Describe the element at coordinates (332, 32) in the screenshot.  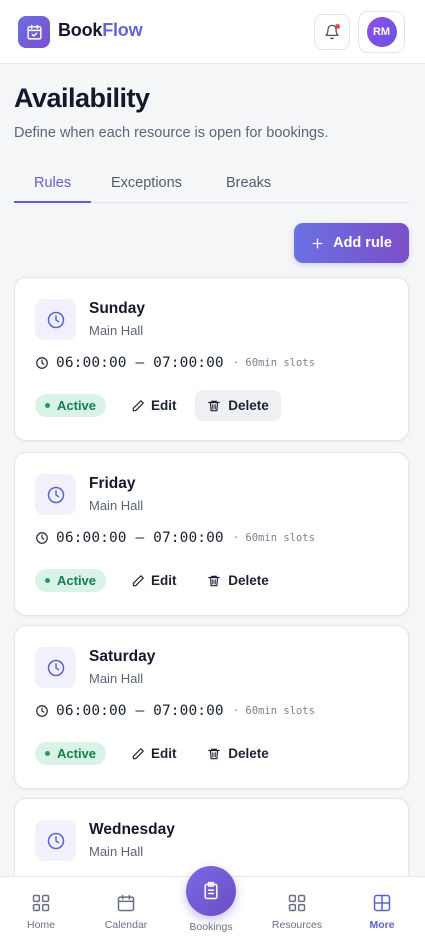
I see `notifications-button` at that location.